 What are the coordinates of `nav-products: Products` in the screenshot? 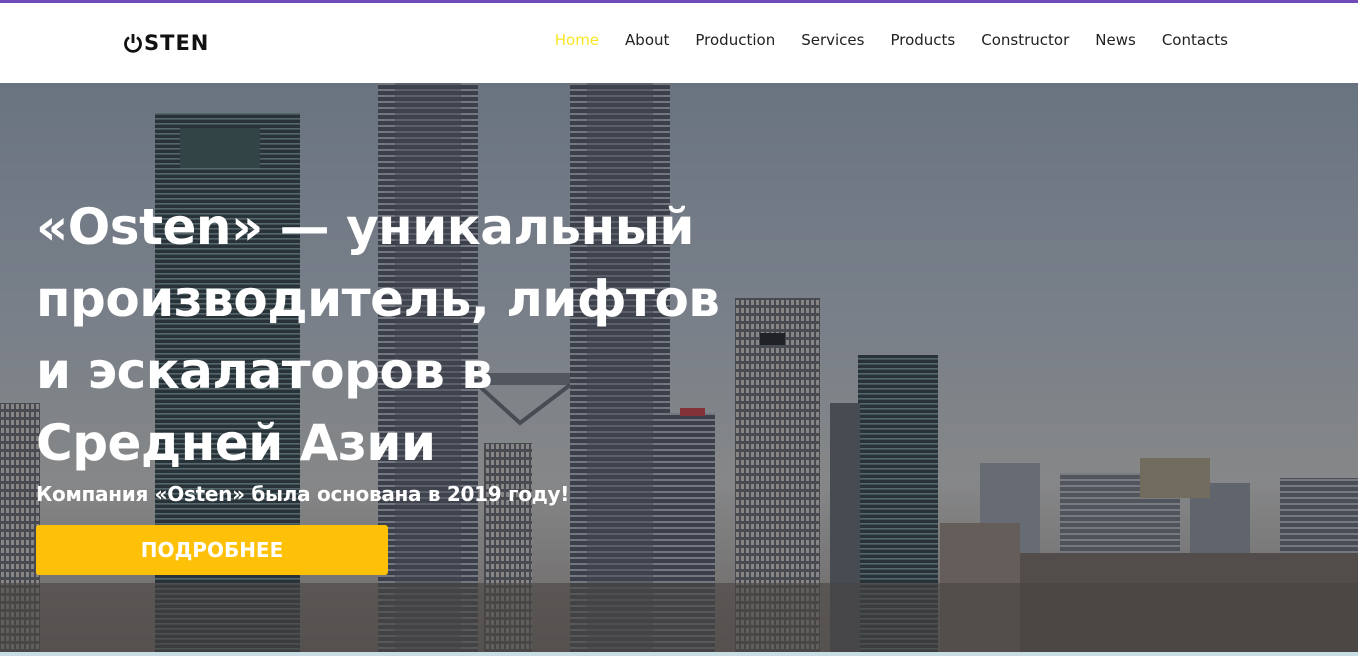 It's located at (922, 40).